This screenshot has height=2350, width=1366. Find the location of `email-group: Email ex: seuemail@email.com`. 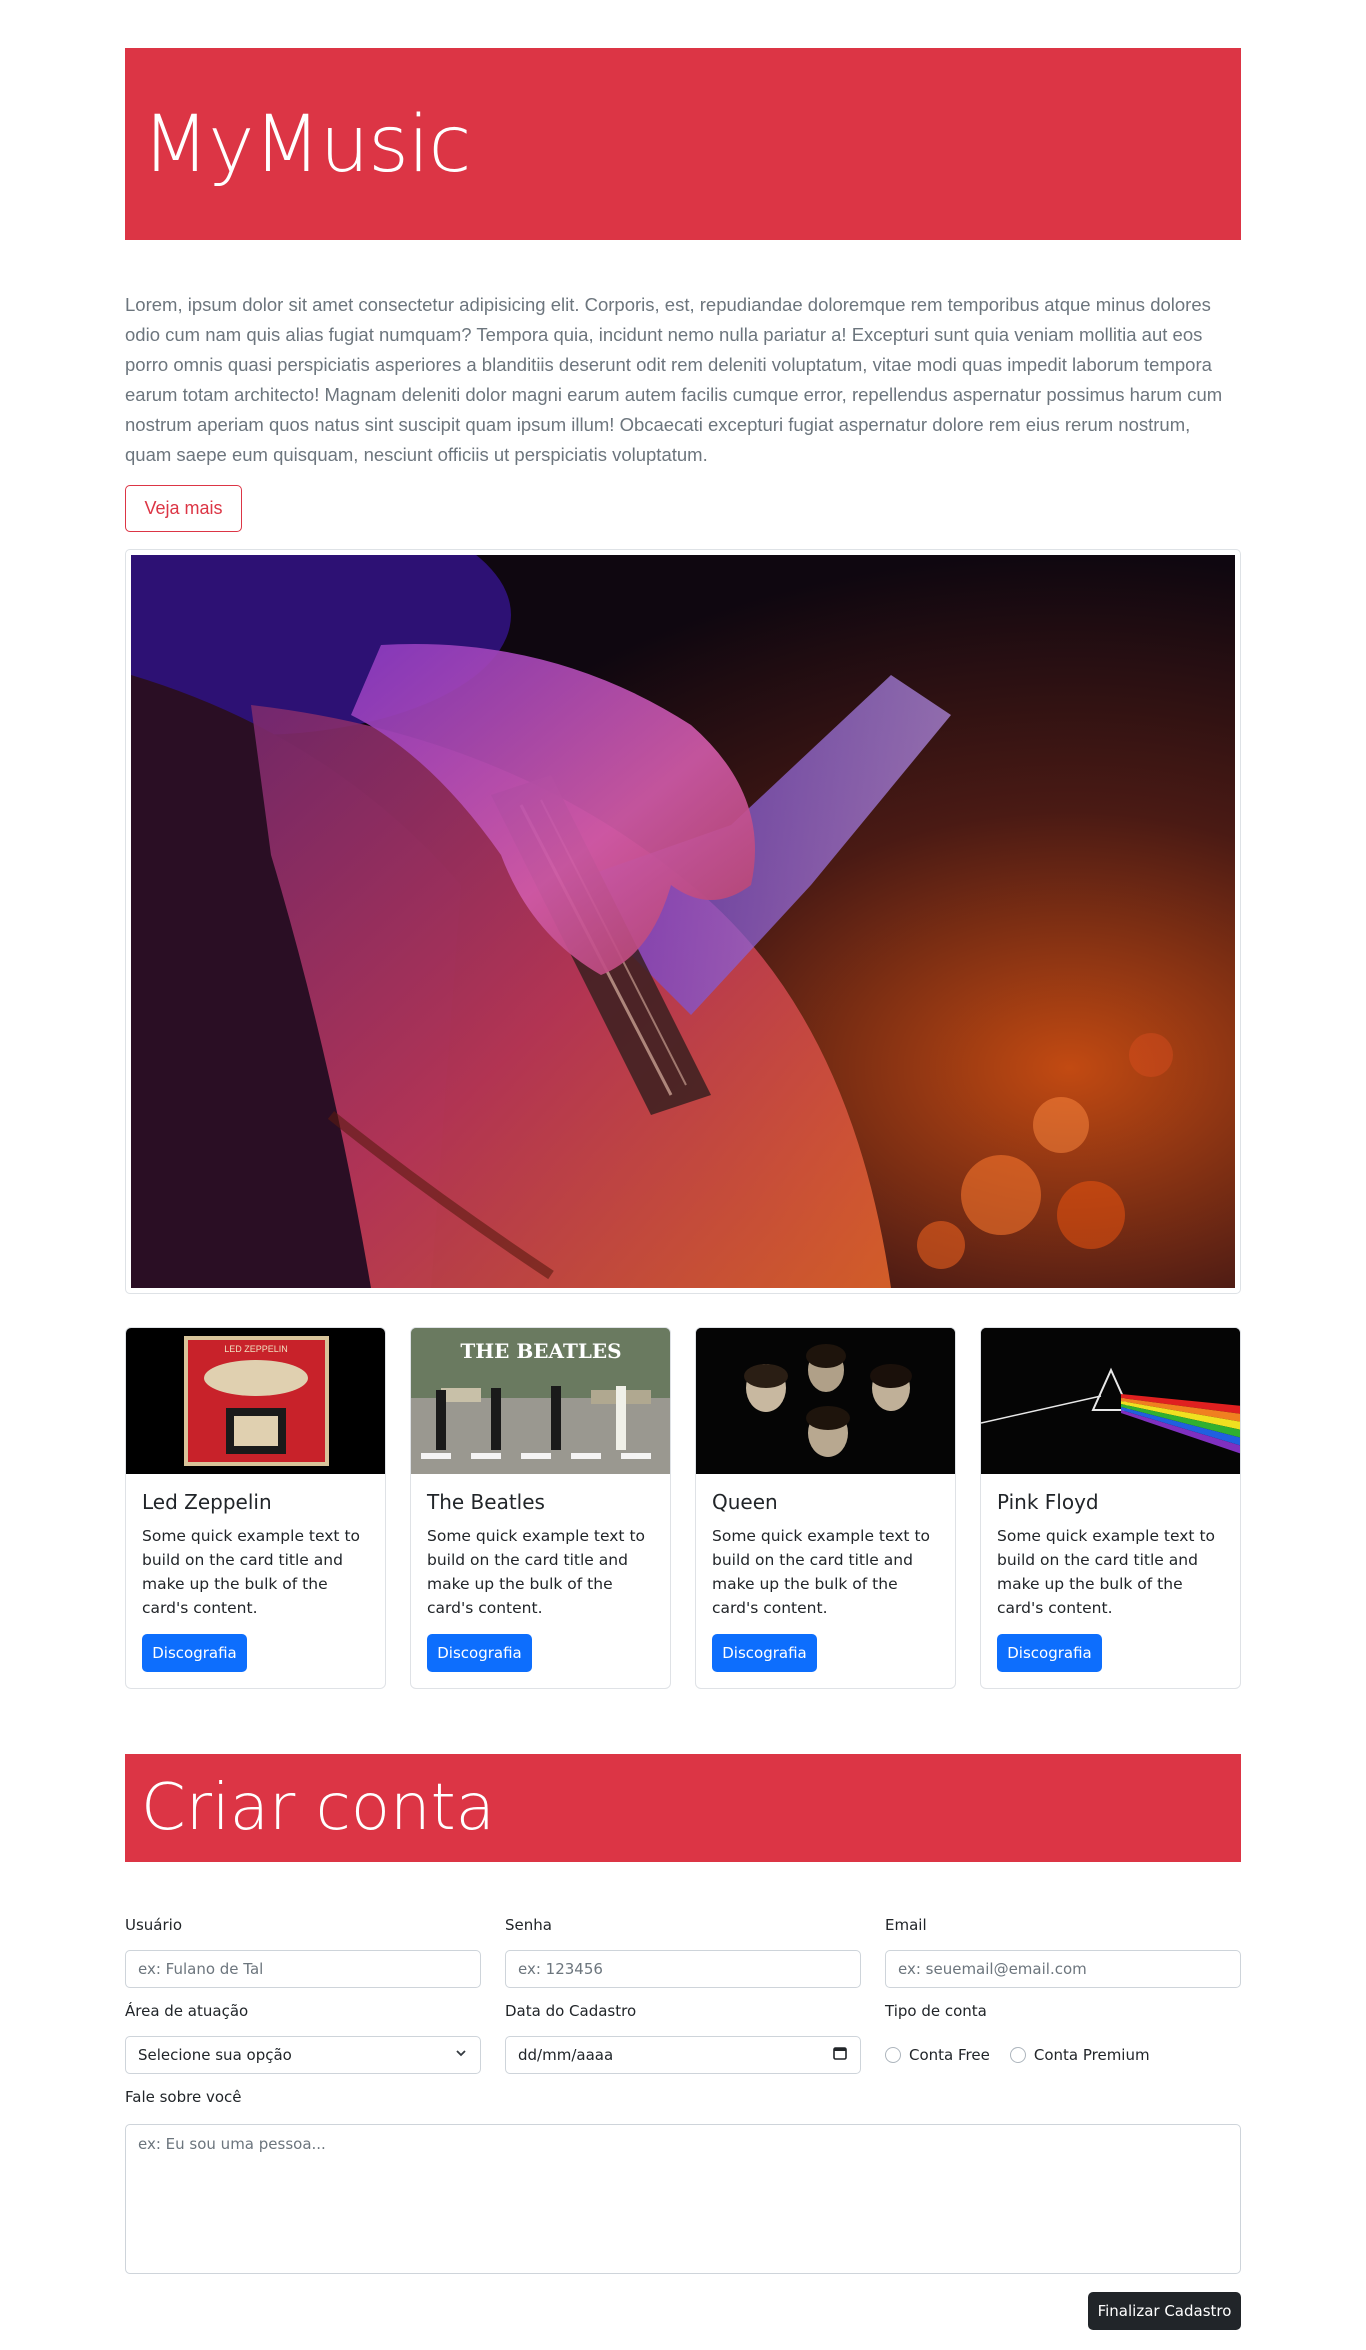

email-group: Email ex: seuemail@email.com is located at coordinates (1063, 1951).